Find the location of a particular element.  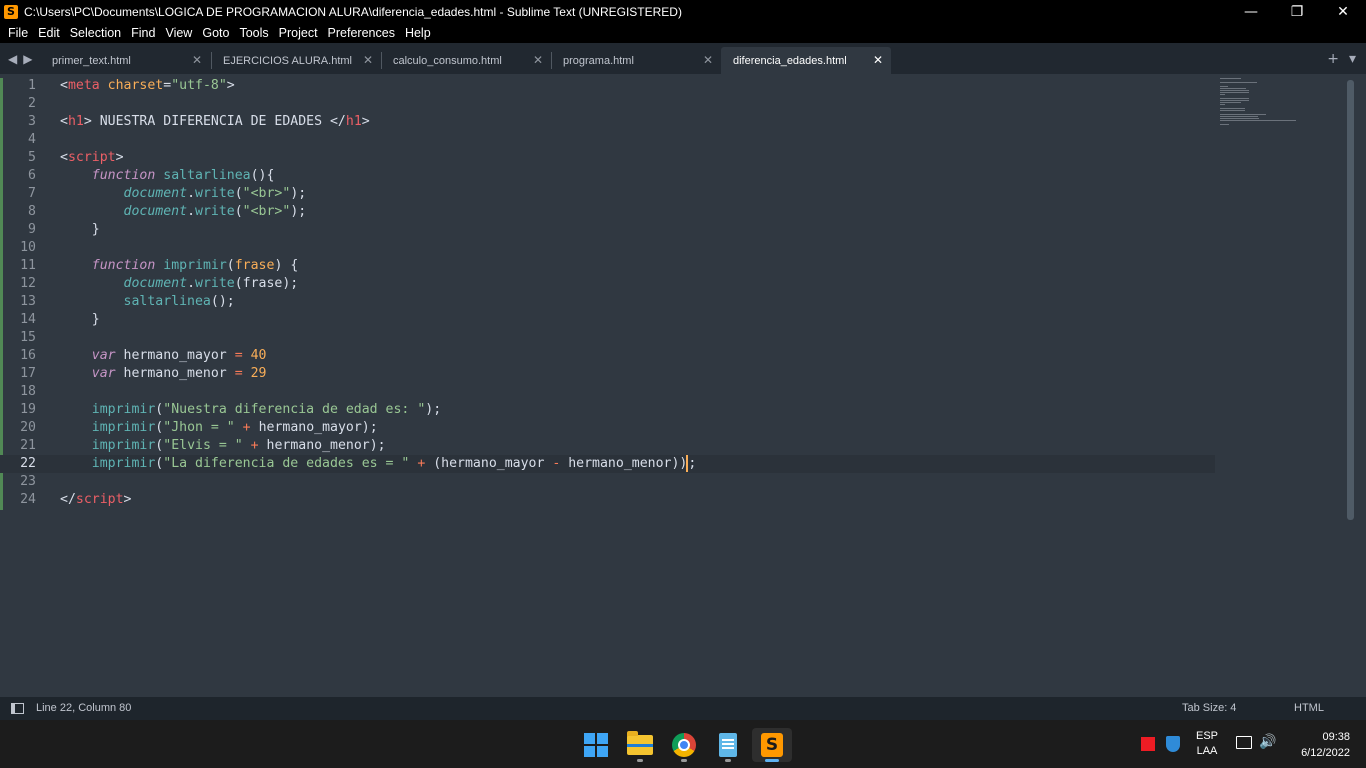

menu-goto: Goto is located at coordinates (215, 33).